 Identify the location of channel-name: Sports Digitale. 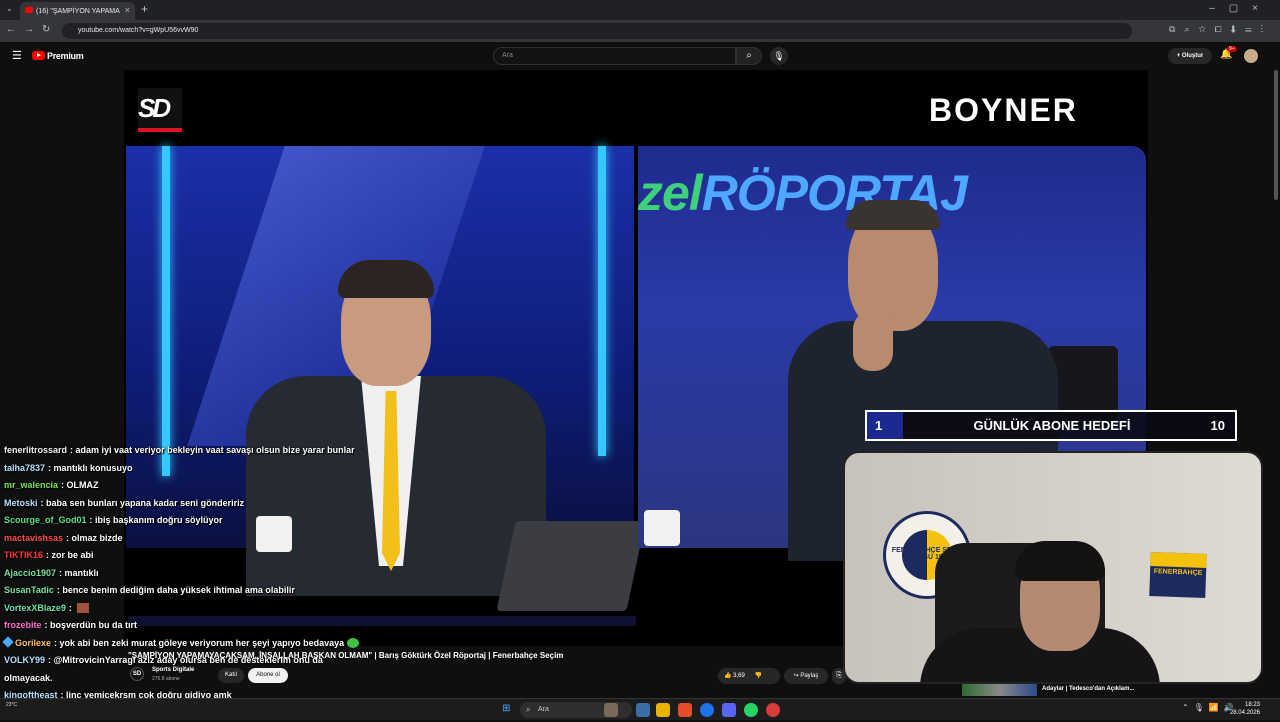
(173, 670).